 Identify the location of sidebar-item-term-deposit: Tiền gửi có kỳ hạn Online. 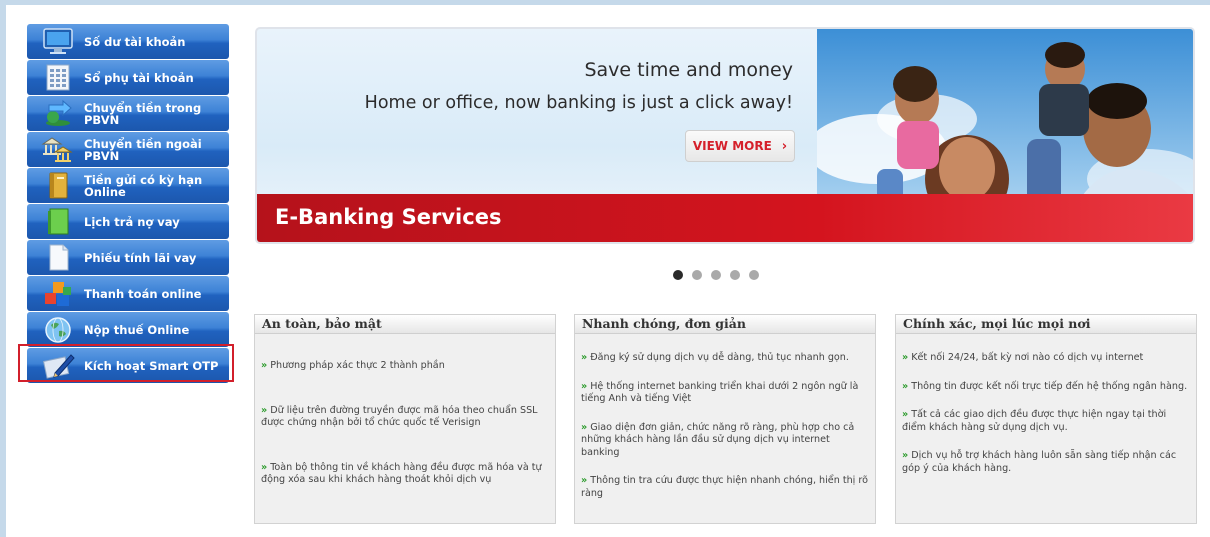
(128, 185).